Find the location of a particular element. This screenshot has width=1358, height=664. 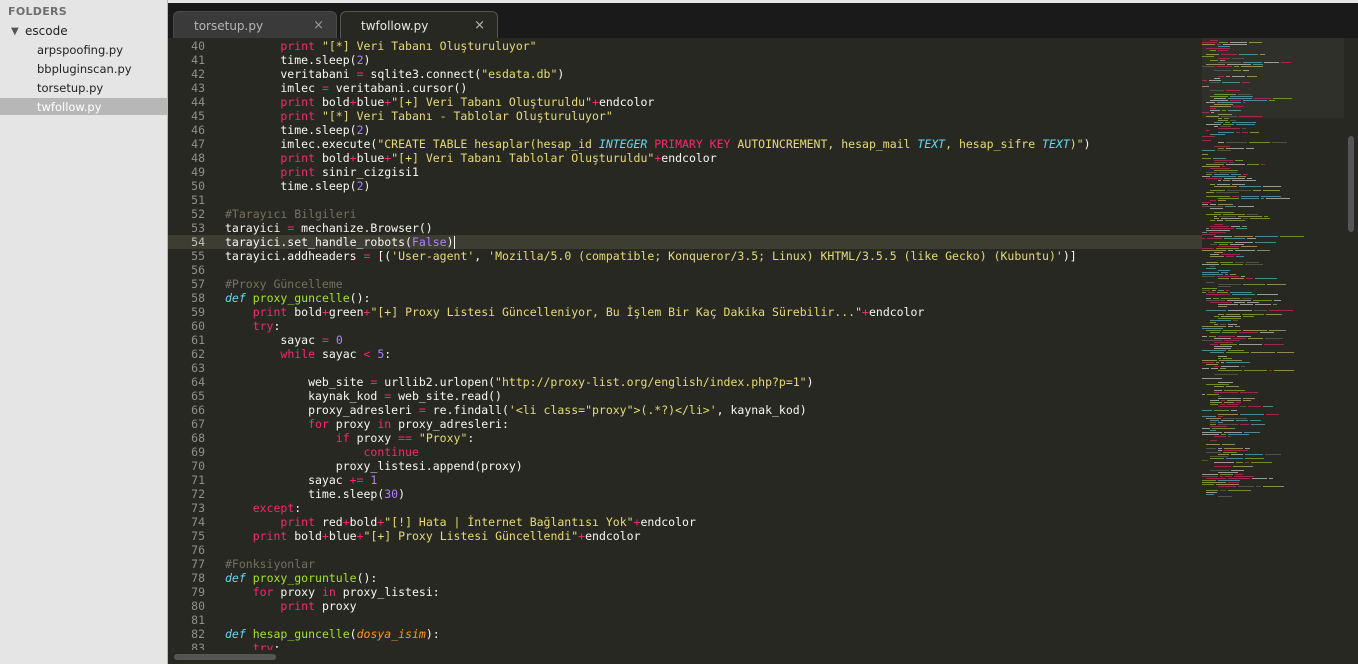

code-text: print proxy is located at coordinates (290, 606).